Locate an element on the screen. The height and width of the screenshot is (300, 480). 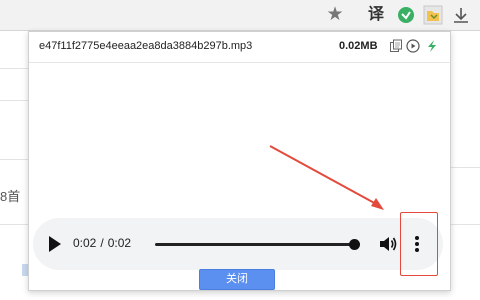
browser-toolbar: ★ 译 is located at coordinates (240, 15).